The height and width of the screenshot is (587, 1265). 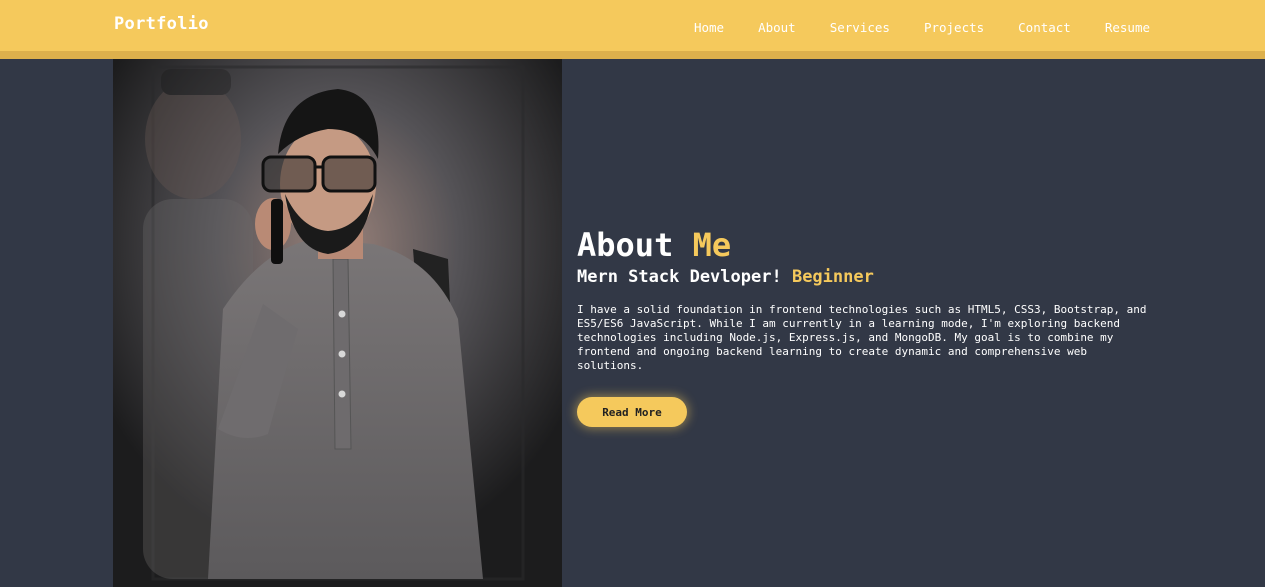 I want to click on nav-item-resume: Resume, so click(x=1127, y=26).